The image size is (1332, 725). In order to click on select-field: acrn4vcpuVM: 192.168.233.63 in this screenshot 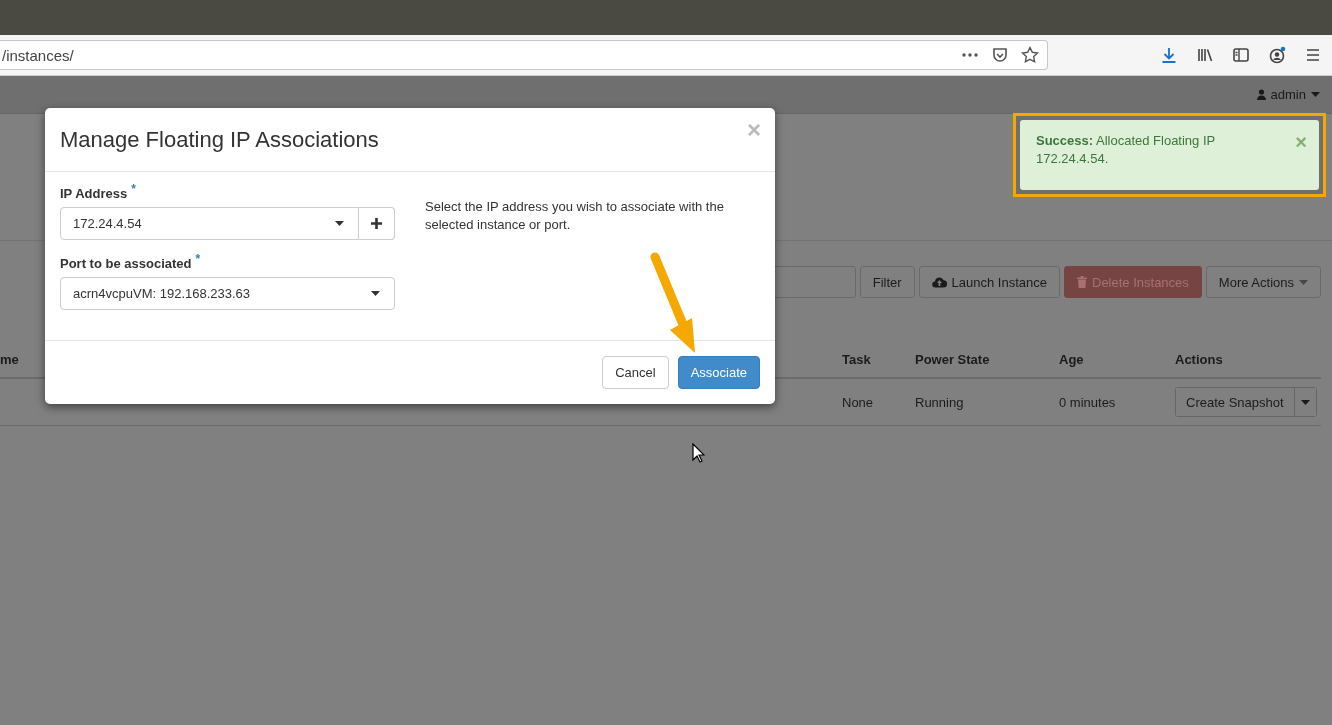, I will do `click(227, 293)`.